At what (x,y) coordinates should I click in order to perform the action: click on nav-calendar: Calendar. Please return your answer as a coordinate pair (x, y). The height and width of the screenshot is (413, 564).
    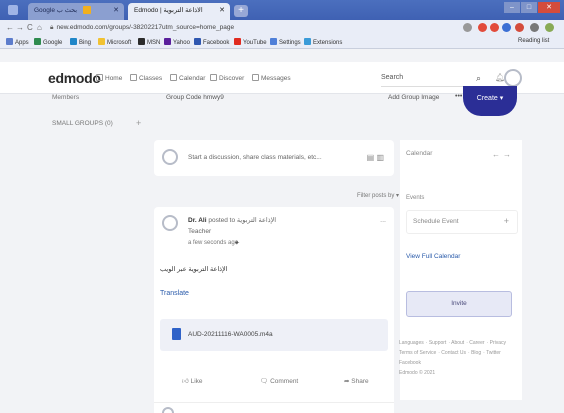
    Looking at the image, I should click on (187, 78).